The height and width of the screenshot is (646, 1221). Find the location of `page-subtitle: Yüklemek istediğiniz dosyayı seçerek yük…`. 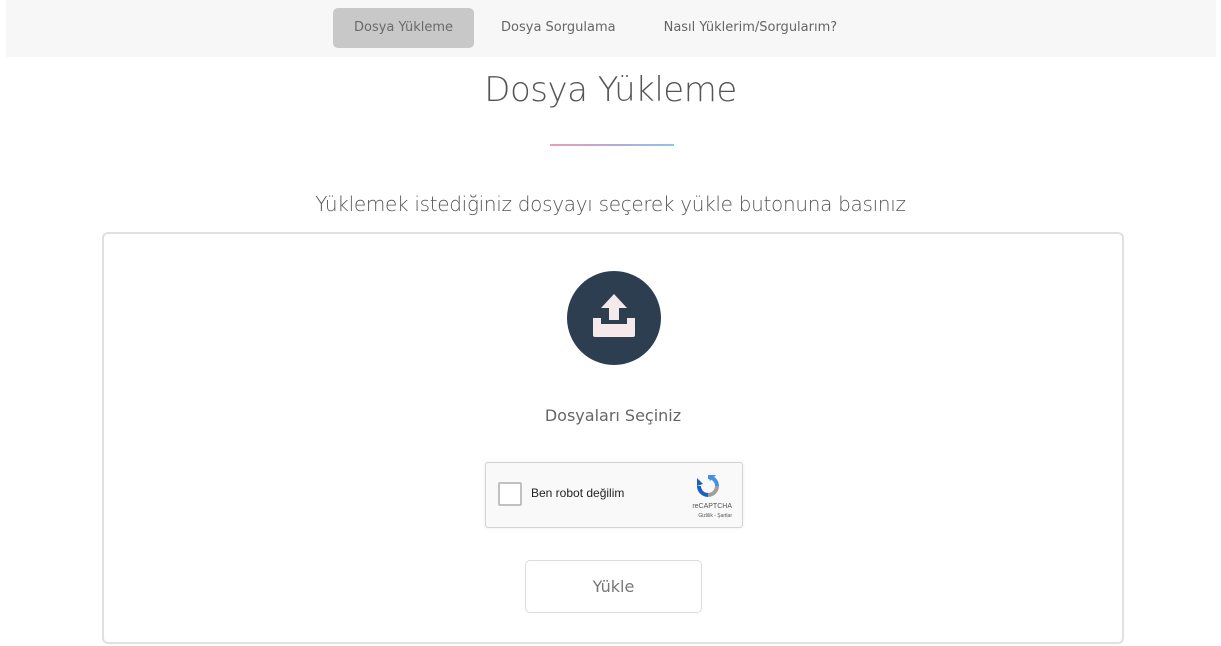

page-subtitle: Yüklemek istediğiniz dosyayı seçerek yük… is located at coordinates (610, 204).